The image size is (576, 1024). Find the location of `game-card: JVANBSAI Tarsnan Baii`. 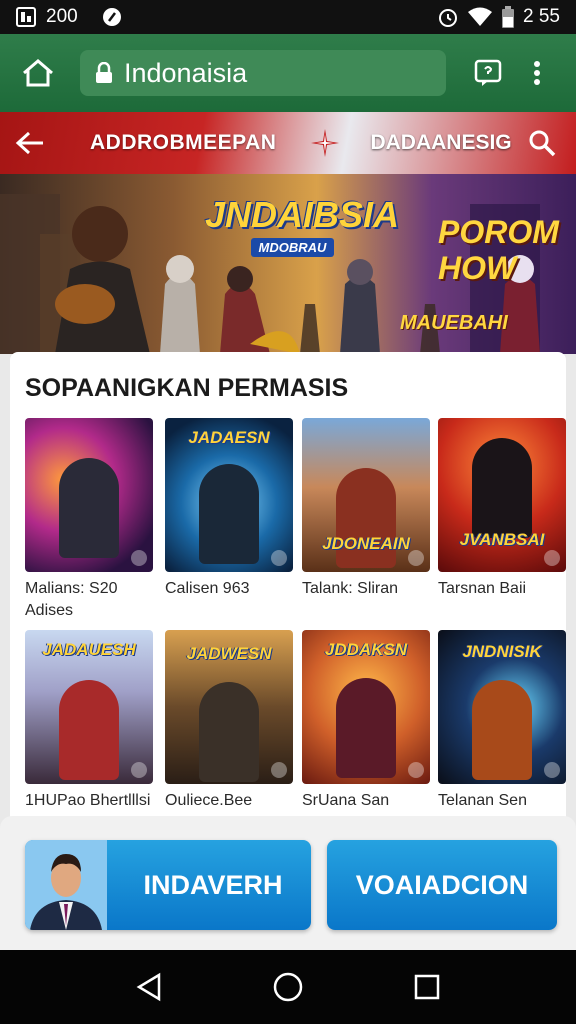

game-card: JVANBSAI Tarsnan Baii is located at coordinates (502, 509).